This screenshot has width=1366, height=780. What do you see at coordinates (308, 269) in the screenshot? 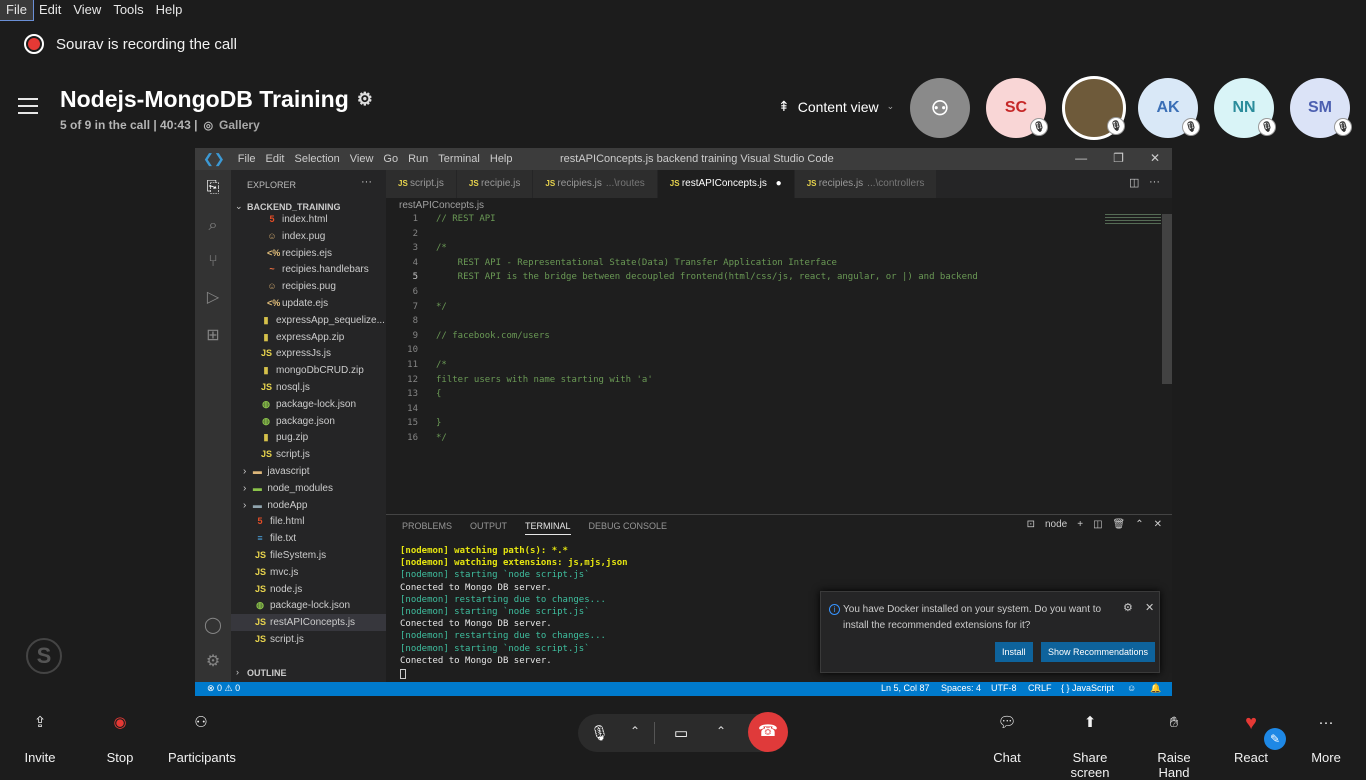
I see `explorer-file: ~ recipies.handlebars` at bounding box center [308, 269].